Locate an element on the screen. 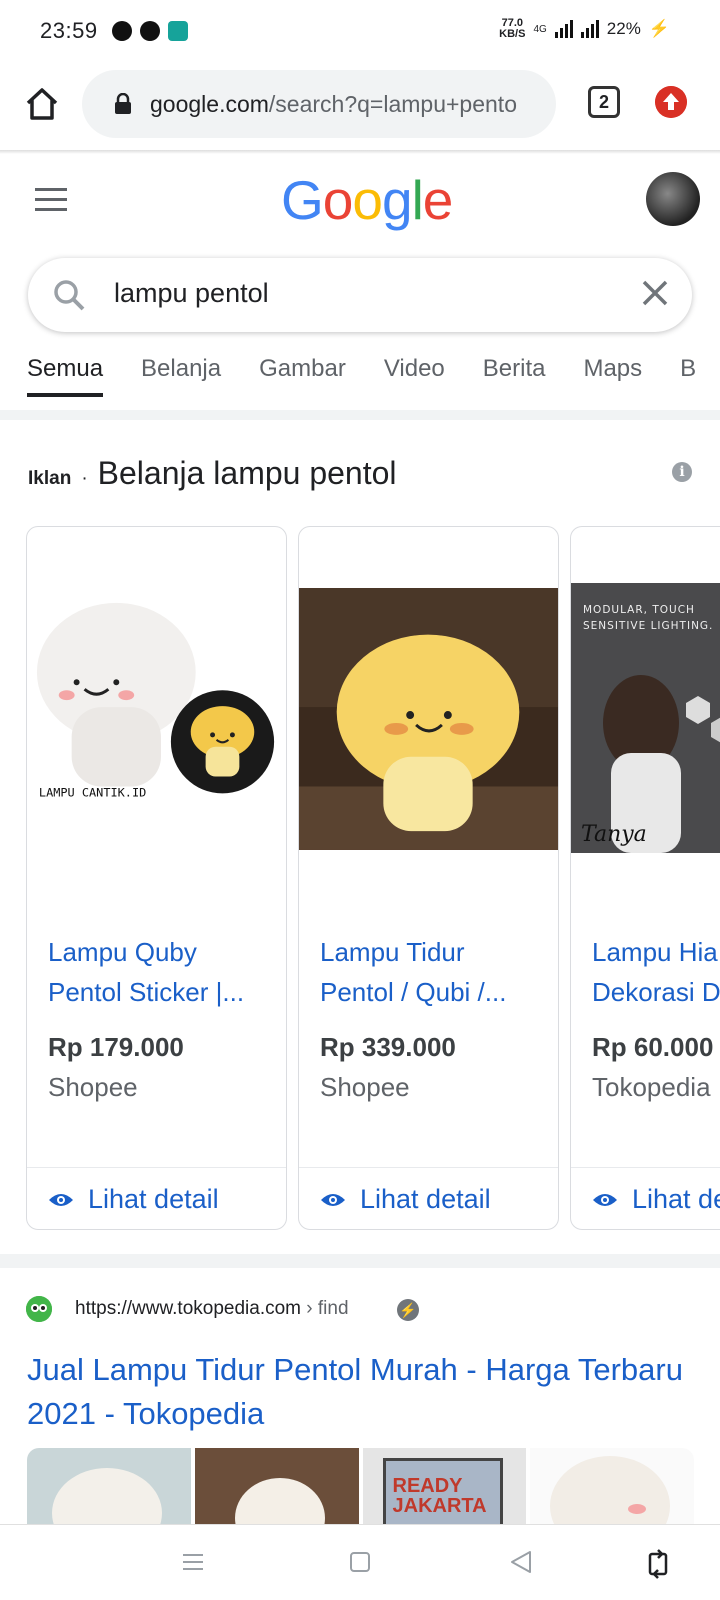  result-breadcrumb: › find is located at coordinates (325, 1308).